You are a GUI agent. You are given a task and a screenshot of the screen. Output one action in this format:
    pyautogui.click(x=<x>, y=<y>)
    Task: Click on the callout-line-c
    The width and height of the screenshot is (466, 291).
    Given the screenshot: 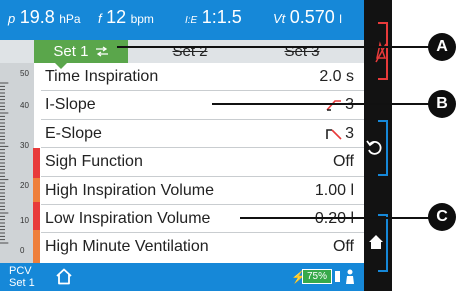 What is the action you would take?
    pyautogui.click(x=336, y=218)
    